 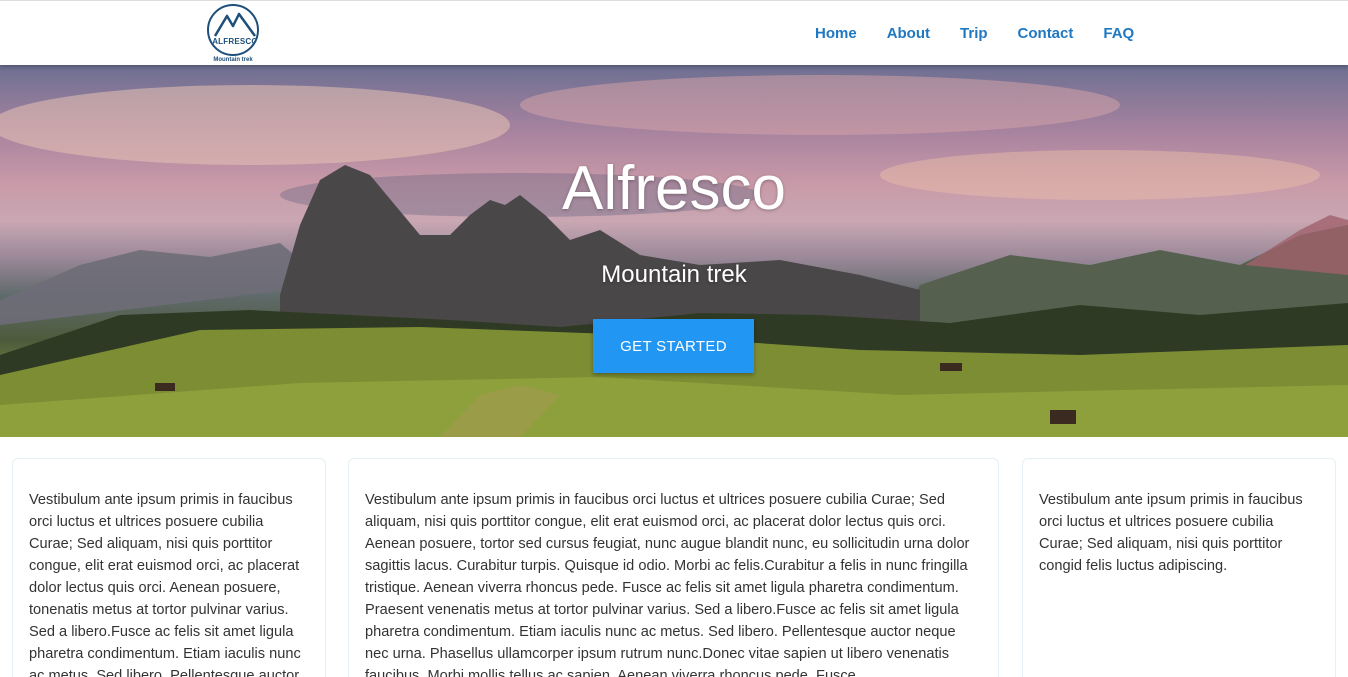 I want to click on hero-subtitle: Mountain trek, so click(x=674, y=274).